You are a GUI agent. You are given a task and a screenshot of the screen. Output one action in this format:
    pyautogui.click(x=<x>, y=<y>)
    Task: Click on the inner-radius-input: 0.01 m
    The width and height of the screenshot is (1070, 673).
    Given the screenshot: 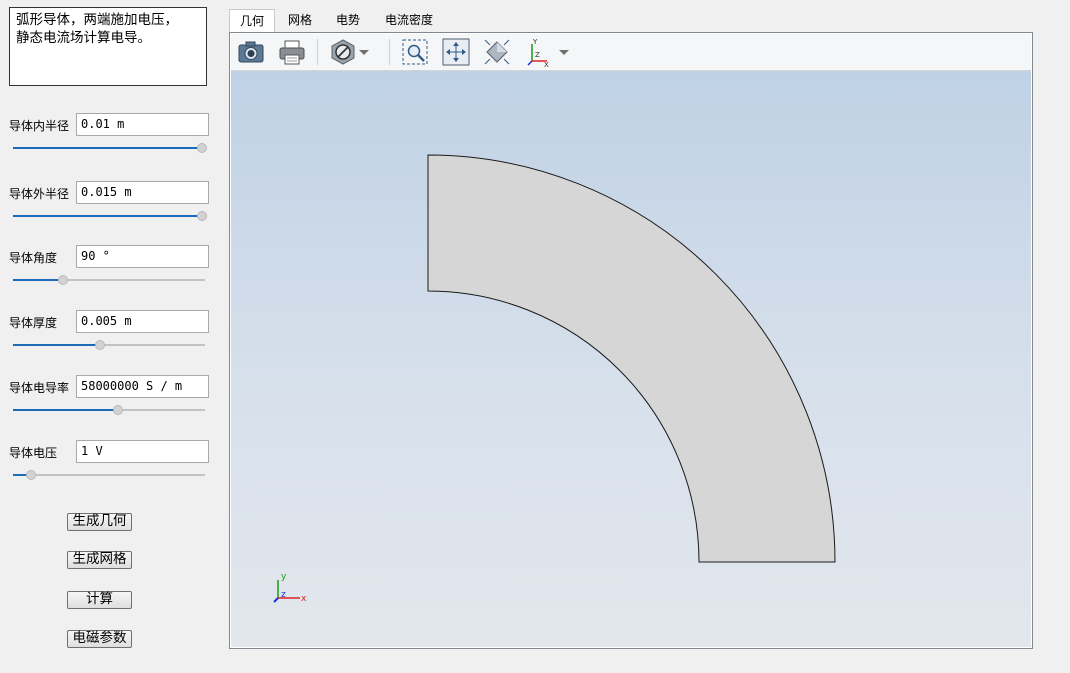 What is the action you would take?
    pyautogui.click(x=142, y=124)
    